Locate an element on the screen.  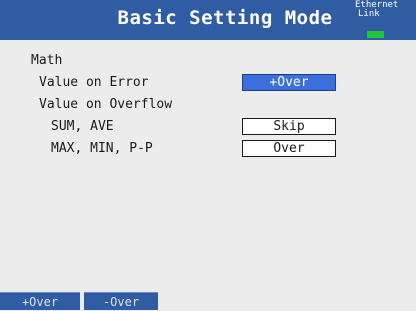
value-on-overflow-label: Value on Overflow is located at coordinates (106, 104).